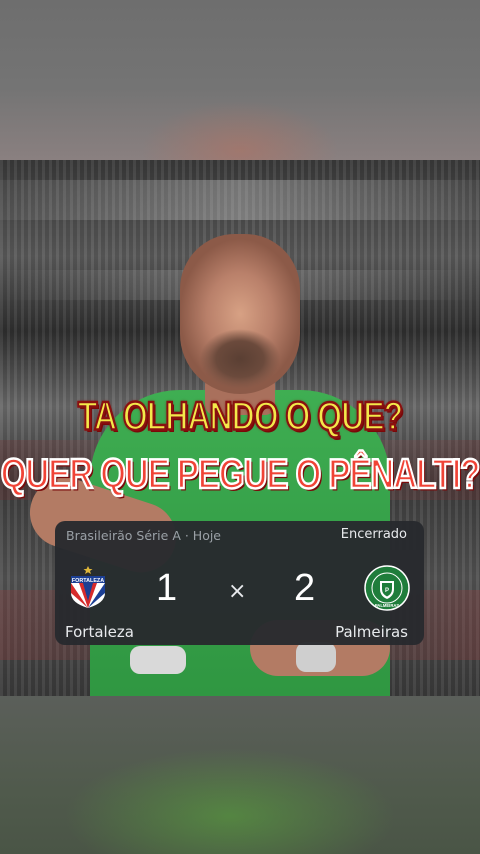  Describe the element at coordinates (167, 588) in the screenshot. I see `home-score: 1` at that location.